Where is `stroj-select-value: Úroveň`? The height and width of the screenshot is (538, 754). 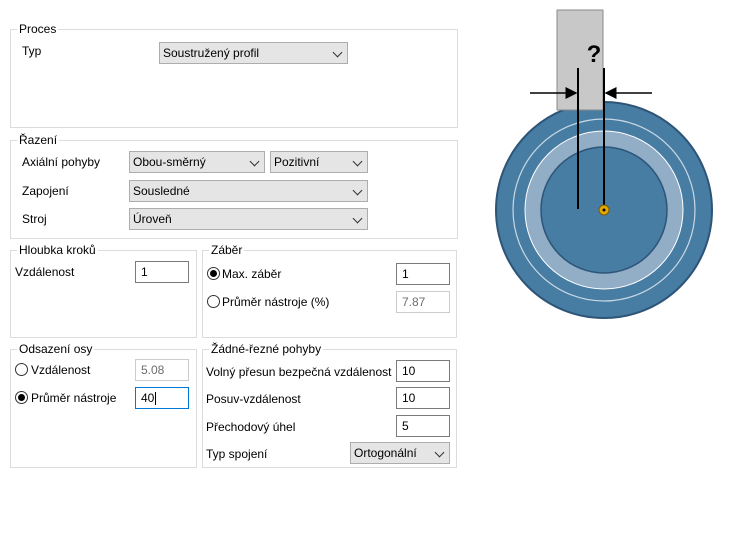 stroj-select-value: Úroveň is located at coordinates (152, 219).